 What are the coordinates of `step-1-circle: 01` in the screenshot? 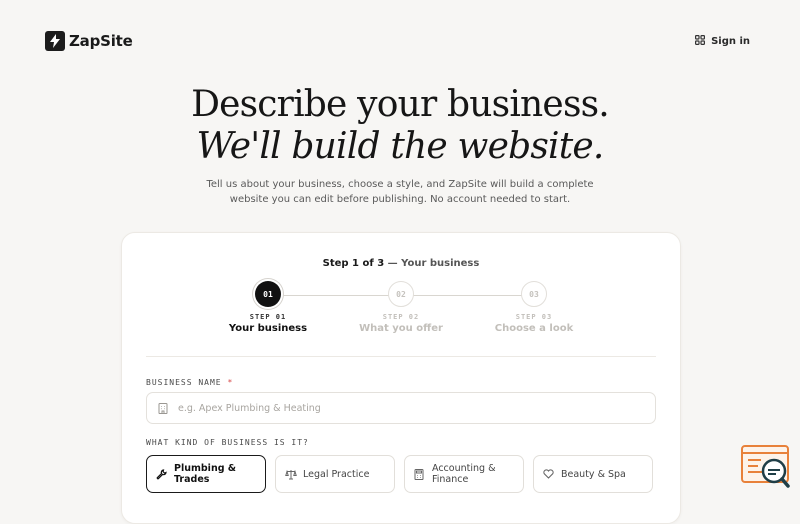 It's located at (268, 294).